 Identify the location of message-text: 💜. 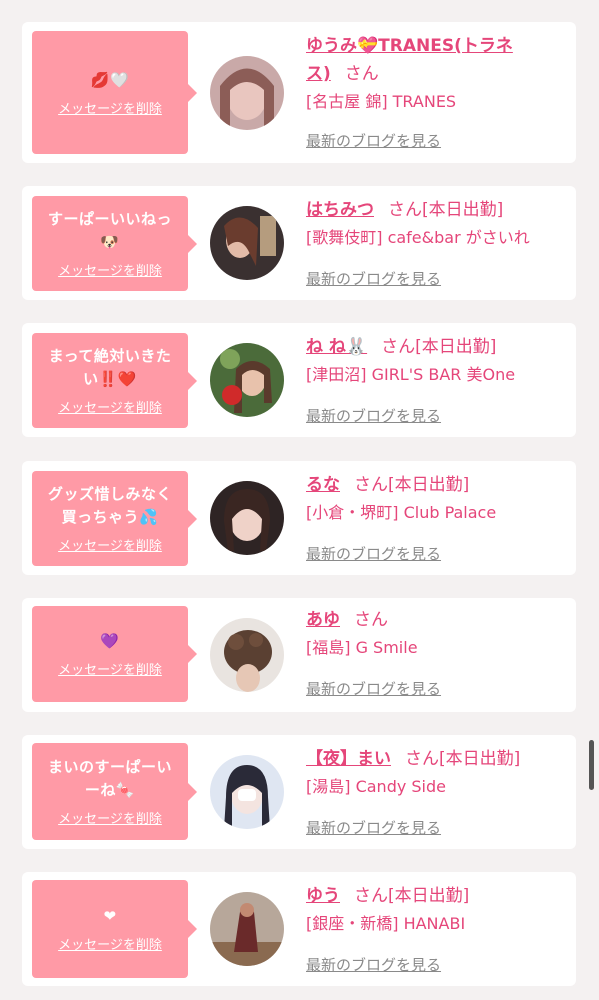
(110, 641).